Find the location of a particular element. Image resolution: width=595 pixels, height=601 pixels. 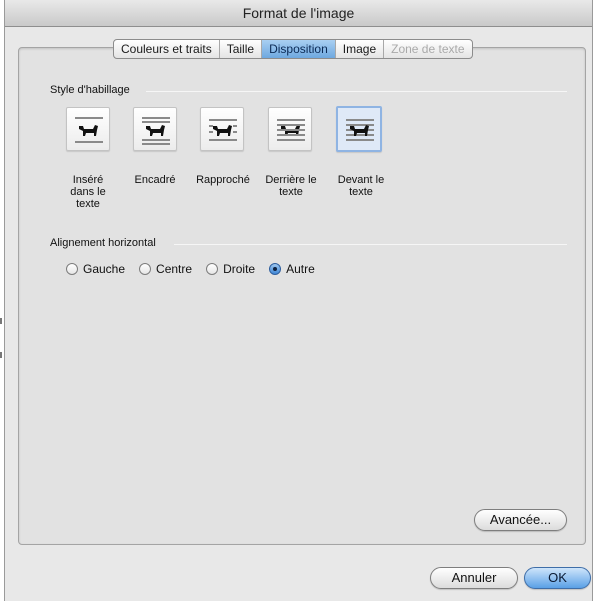

wrap-option-behind is located at coordinates (290, 129).